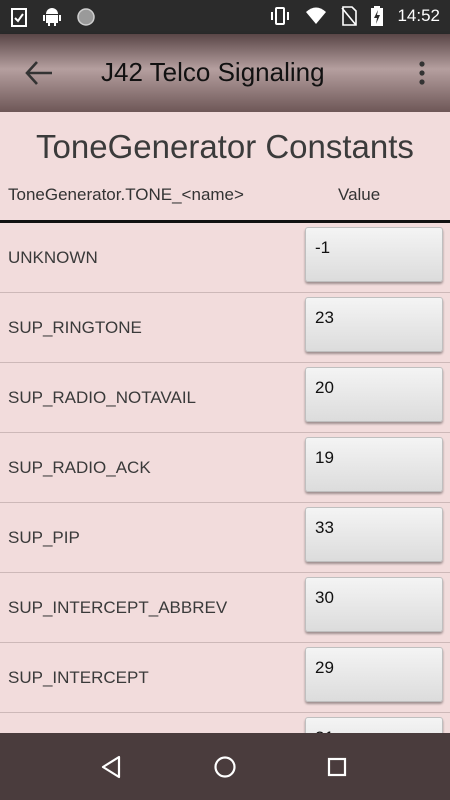  What do you see at coordinates (359, 194) in the screenshot?
I see `column-header-value: Value` at bounding box center [359, 194].